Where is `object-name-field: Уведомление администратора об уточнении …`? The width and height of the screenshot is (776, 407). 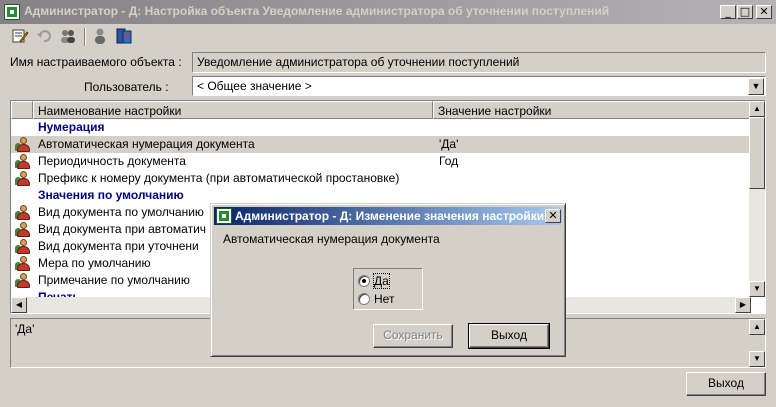
object-name-field: Уведомление администратора об уточнении … is located at coordinates (479, 62).